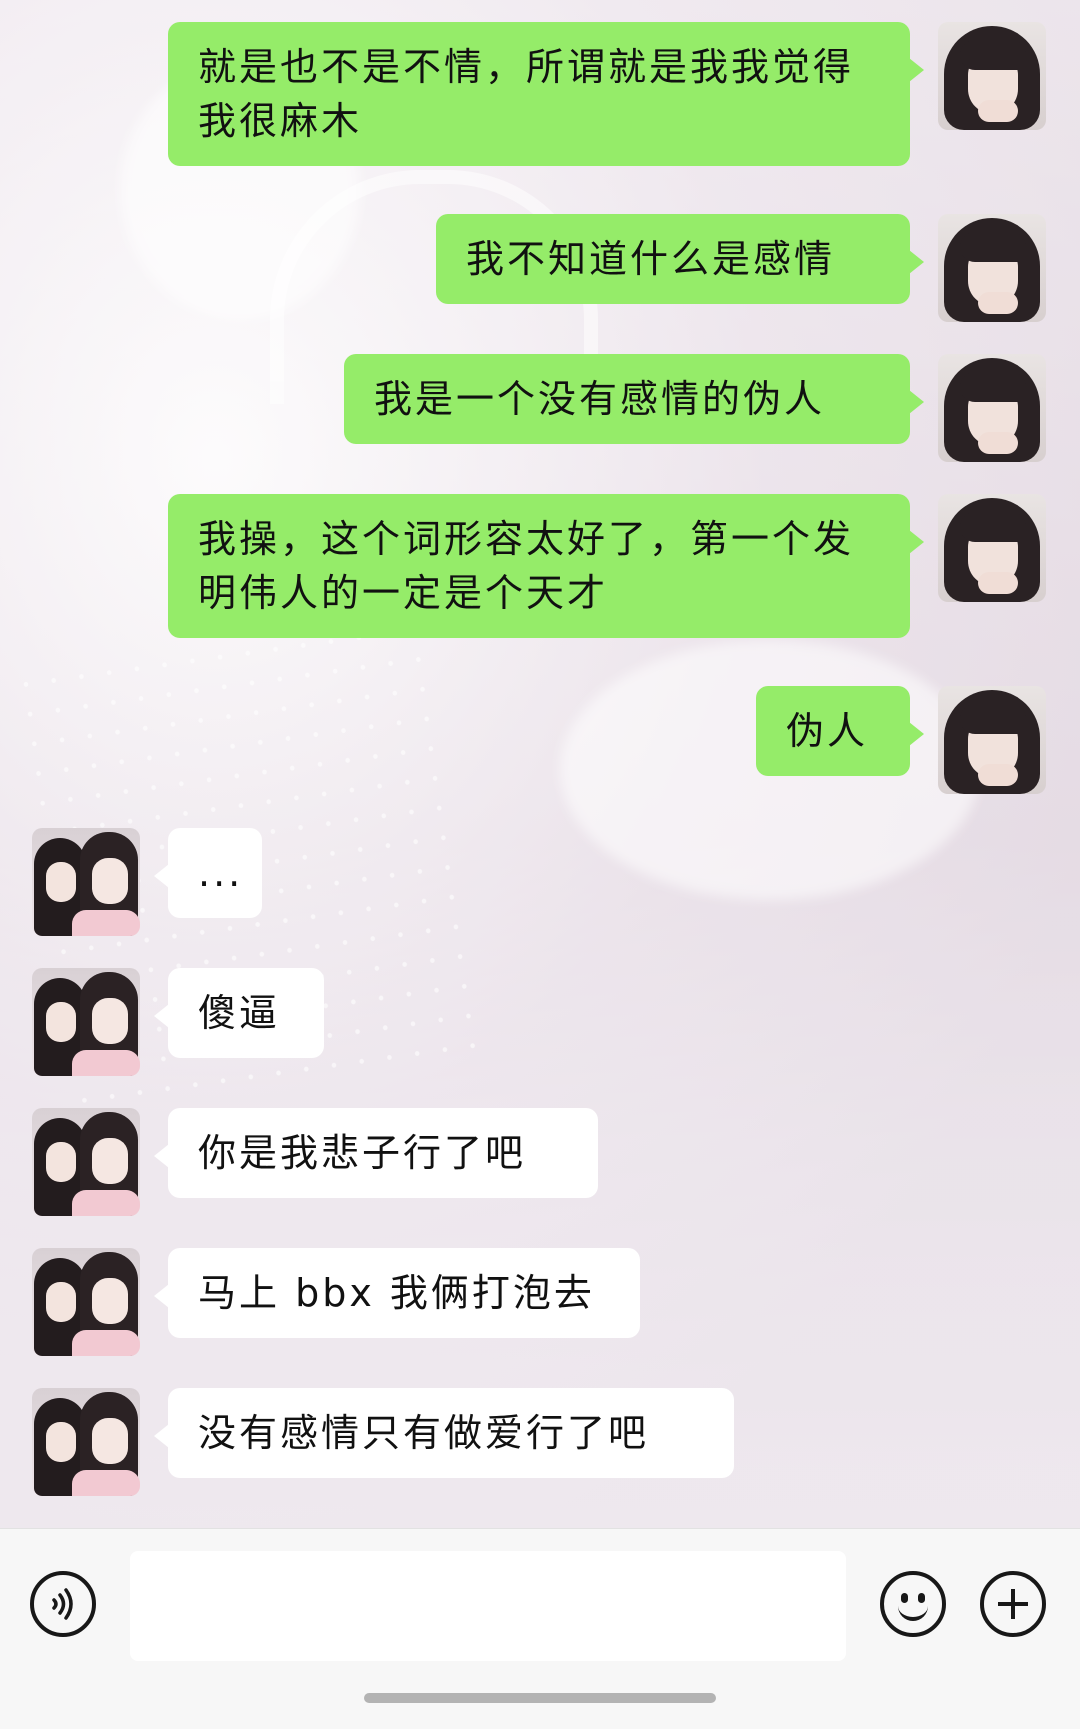 This screenshot has height=1729, width=1080. Describe the element at coordinates (362, 1153) in the screenshot. I see `message-text: 你是我悲子行了吧` at that location.